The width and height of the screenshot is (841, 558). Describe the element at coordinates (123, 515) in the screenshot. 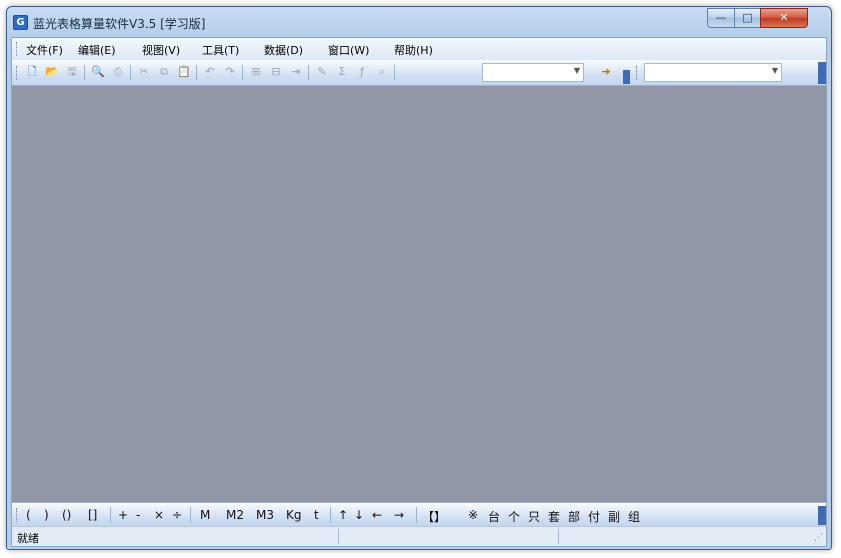

I see `symbol-button: +` at that location.